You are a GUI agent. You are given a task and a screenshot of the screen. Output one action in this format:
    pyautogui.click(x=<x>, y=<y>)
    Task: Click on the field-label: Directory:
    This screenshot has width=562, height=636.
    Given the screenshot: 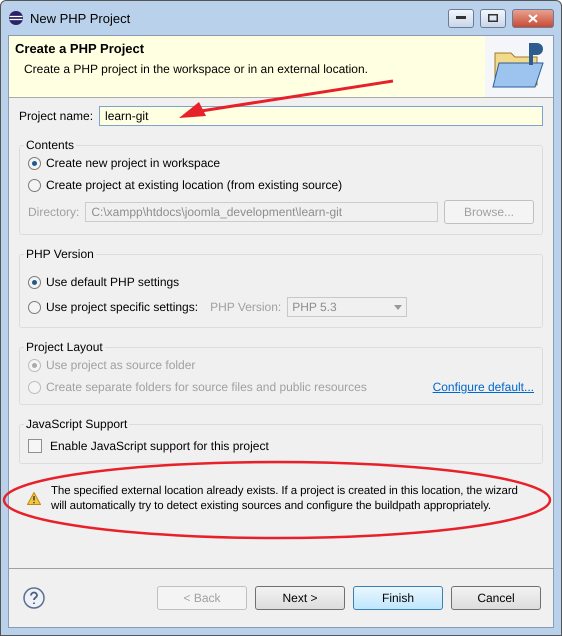 What is the action you would take?
    pyautogui.click(x=54, y=212)
    